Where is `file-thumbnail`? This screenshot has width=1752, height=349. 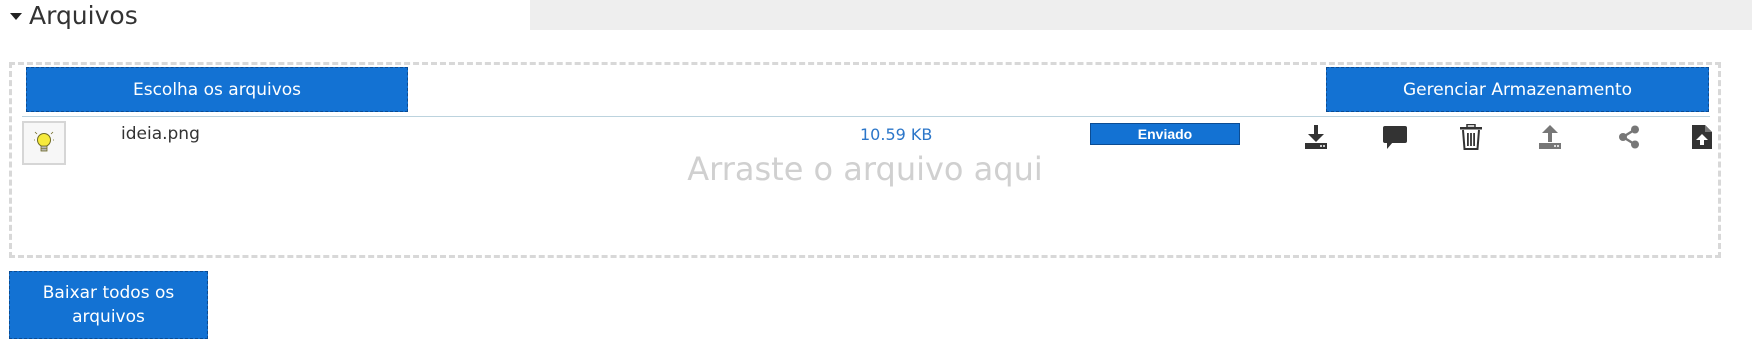
file-thumbnail is located at coordinates (44, 143).